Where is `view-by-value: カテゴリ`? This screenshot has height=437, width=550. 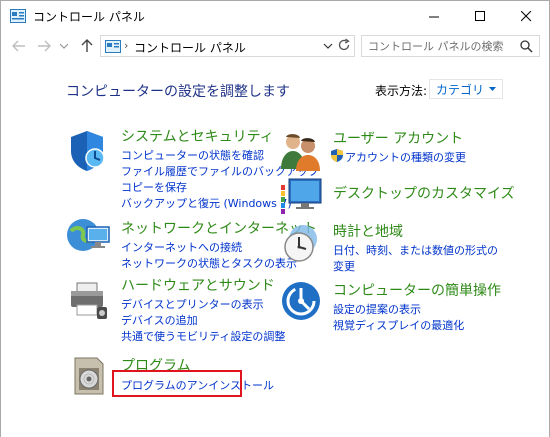
view-by-value: カテゴリ is located at coordinates (460, 89).